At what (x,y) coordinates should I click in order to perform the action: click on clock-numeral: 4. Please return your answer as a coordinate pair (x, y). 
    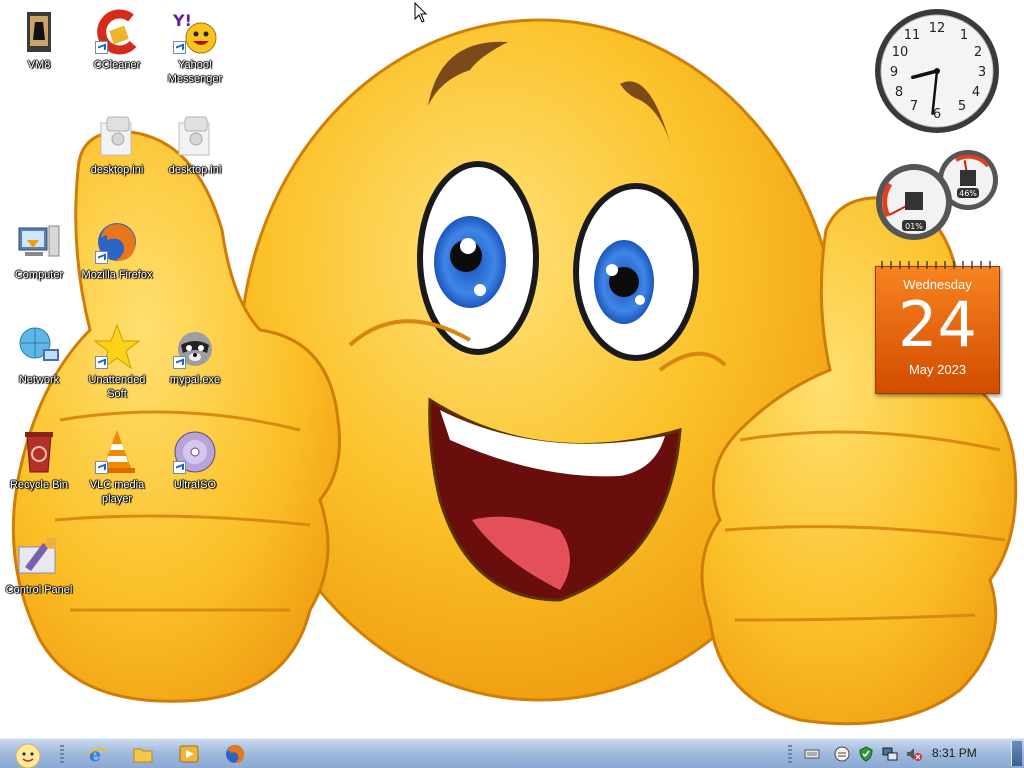
    Looking at the image, I should click on (976, 92).